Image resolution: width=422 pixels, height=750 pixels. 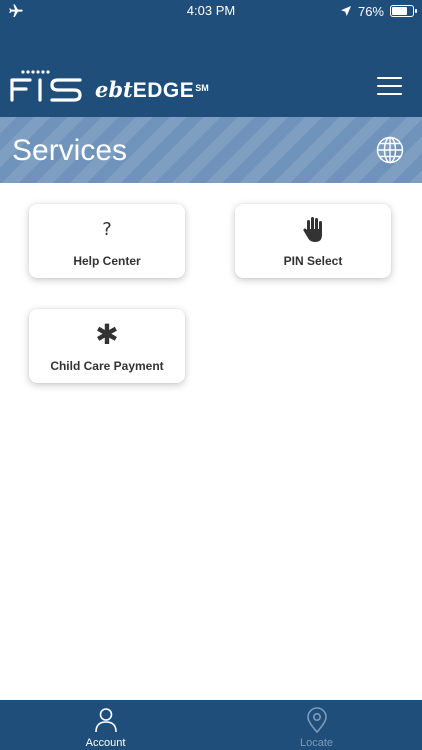 I want to click on product-name-ebt: ebt, so click(x=114, y=89).